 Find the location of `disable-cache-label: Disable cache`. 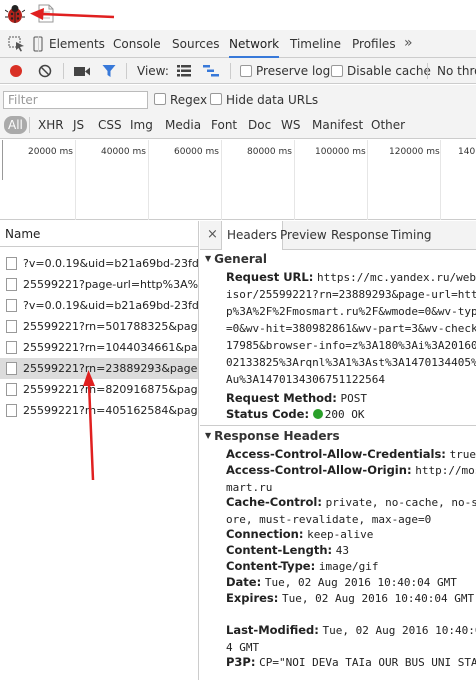

disable-cache-label: Disable cache is located at coordinates (389, 71).